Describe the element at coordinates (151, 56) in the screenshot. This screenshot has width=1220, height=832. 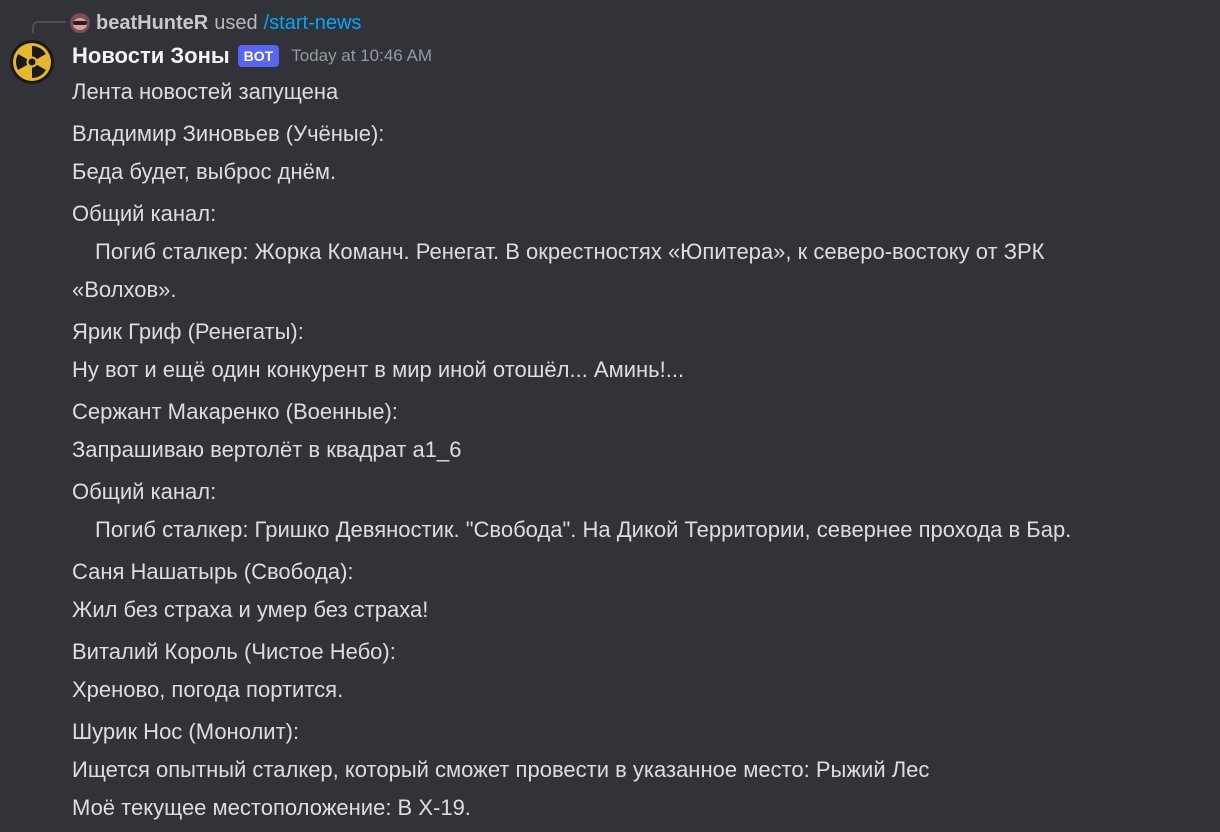
I see `bot-username: Новости Зоны` at that location.